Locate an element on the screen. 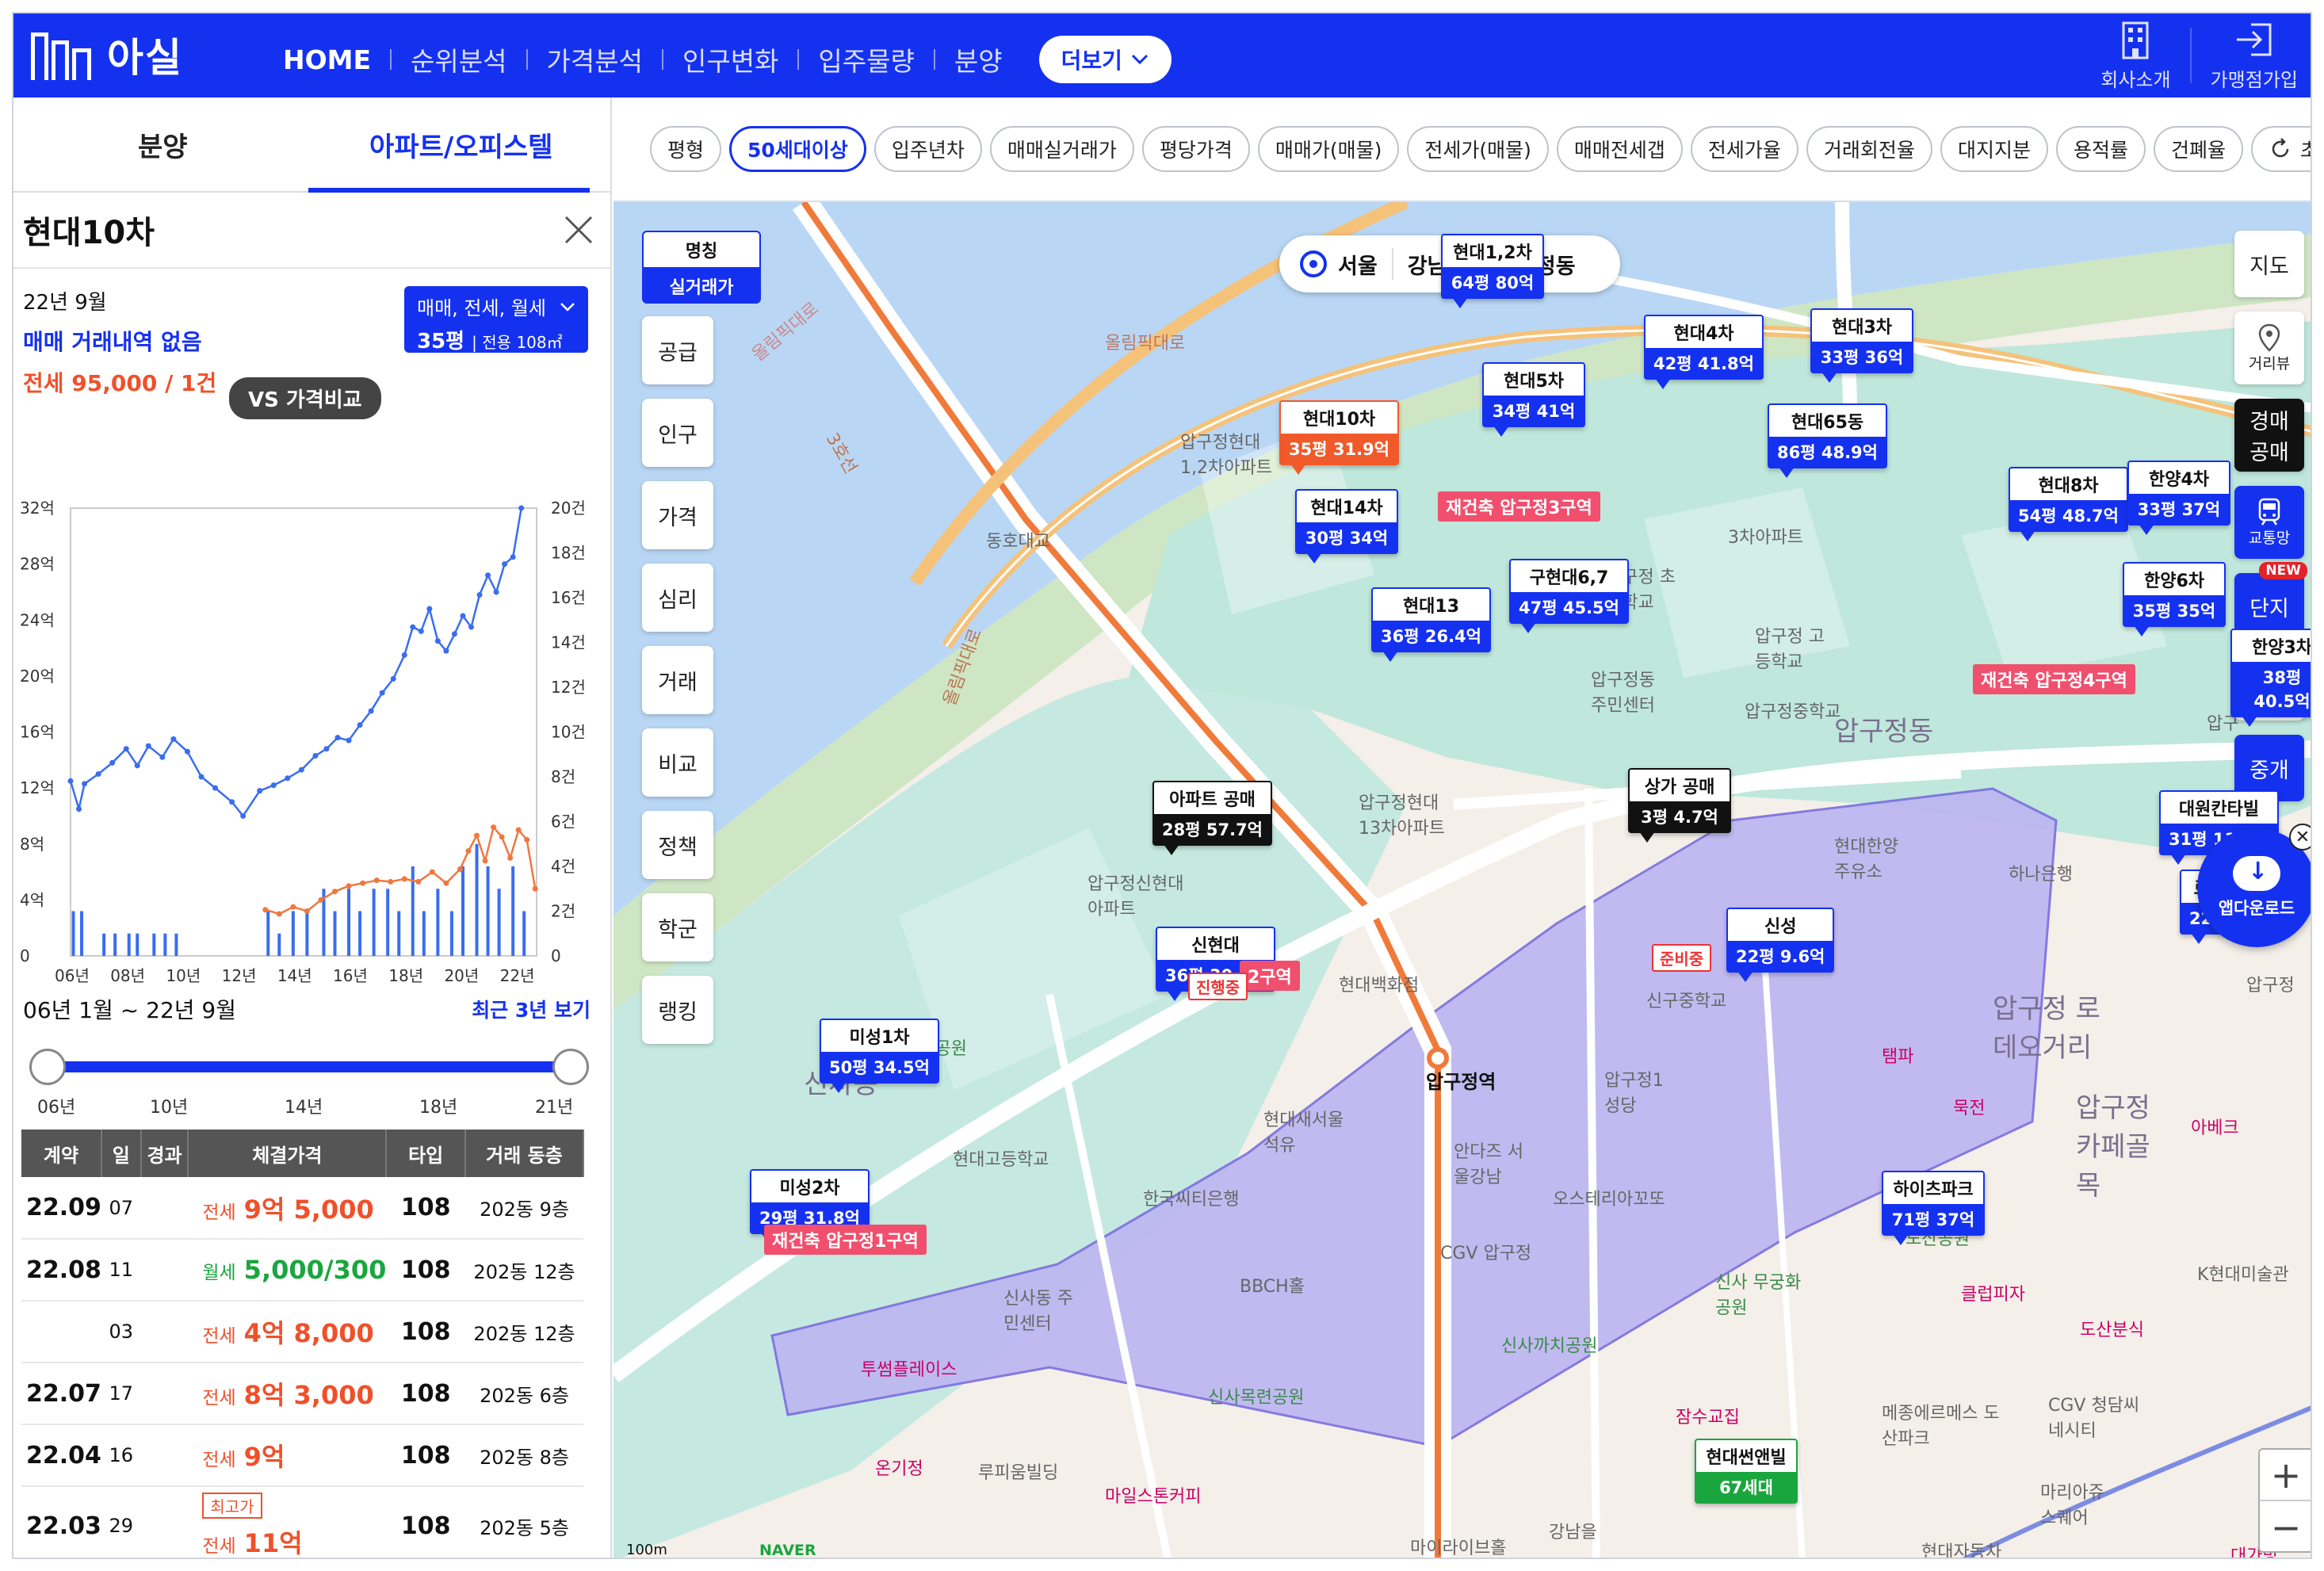  redevelop-tag: 재건축 압구정1구역 is located at coordinates (845, 1240).